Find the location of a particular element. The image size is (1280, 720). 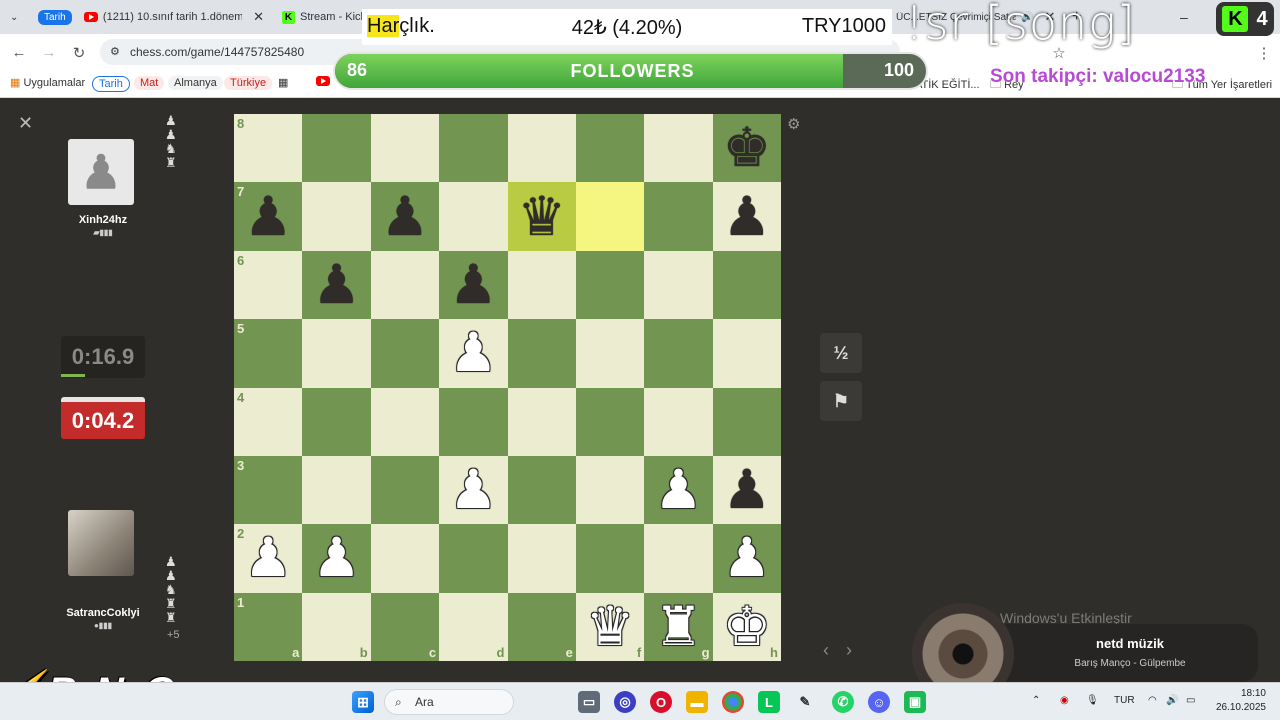

back-icon: ← is located at coordinates (19, 52).